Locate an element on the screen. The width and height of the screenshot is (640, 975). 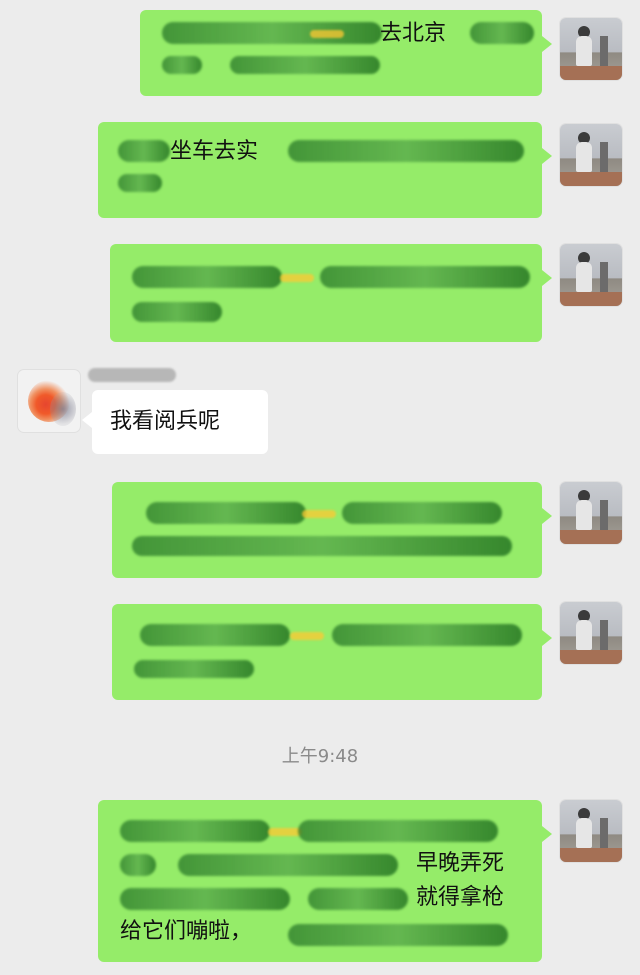
timestamp: 上午9:48 is located at coordinates (320, 756).